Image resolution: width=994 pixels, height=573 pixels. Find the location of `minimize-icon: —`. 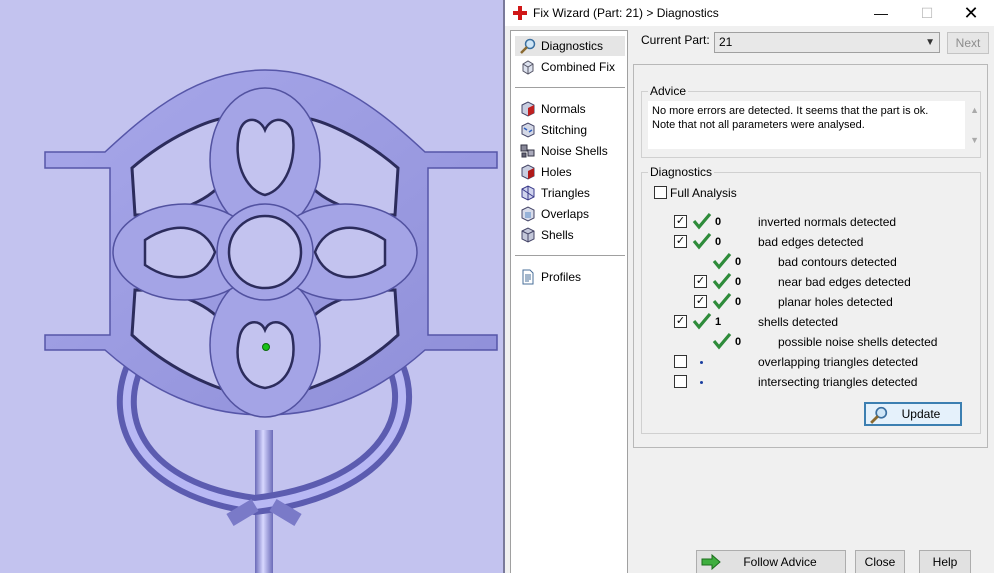

minimize-icon: — is located at coordinates (881, 13).